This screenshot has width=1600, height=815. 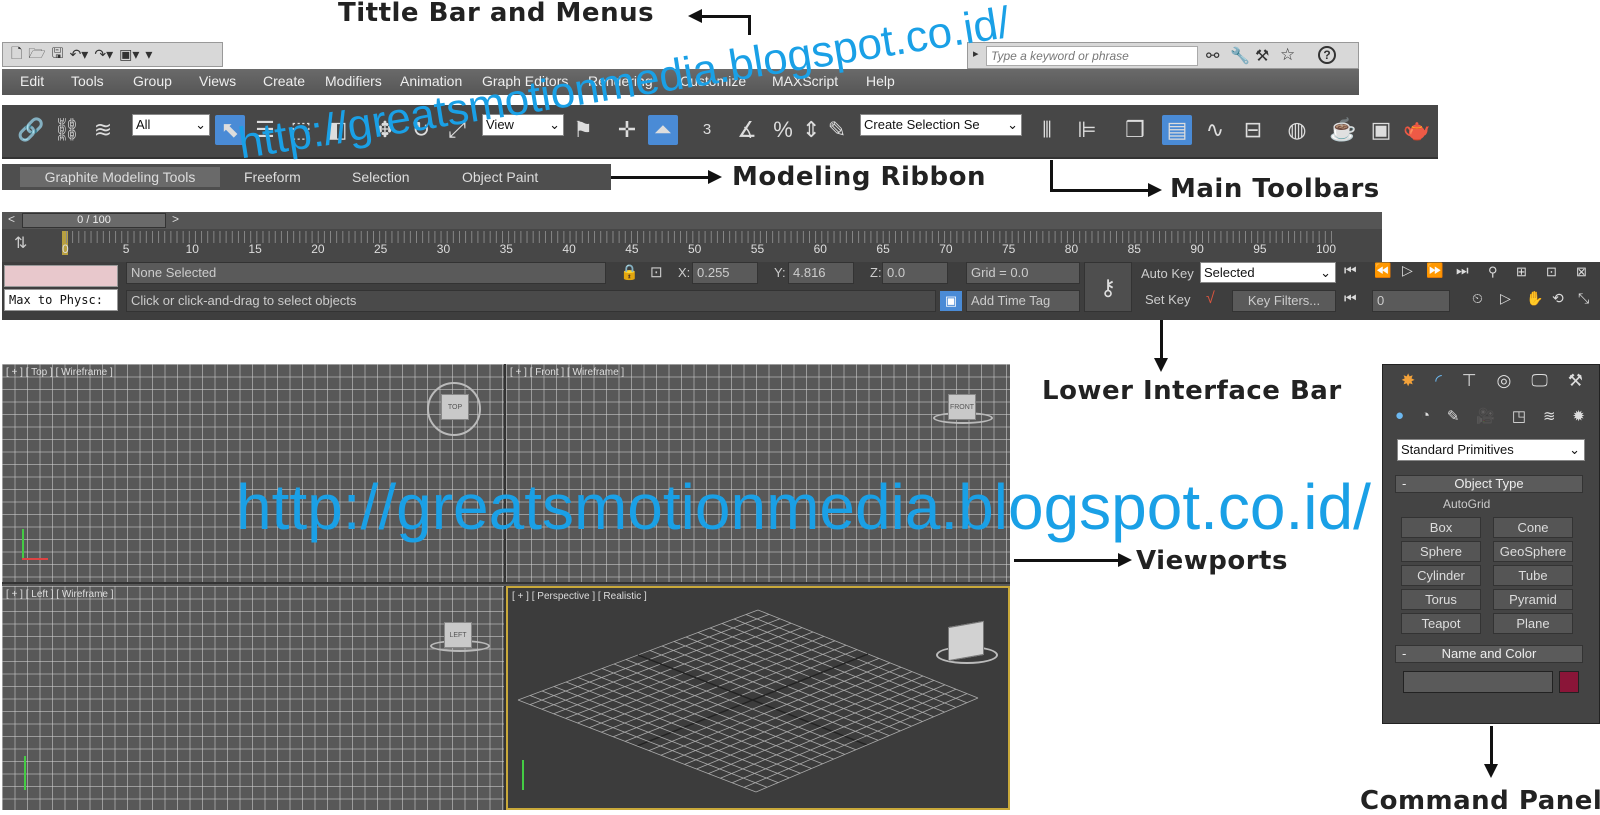 I want to click on helpers-icon: ◳, so click(x=1519, y=418).